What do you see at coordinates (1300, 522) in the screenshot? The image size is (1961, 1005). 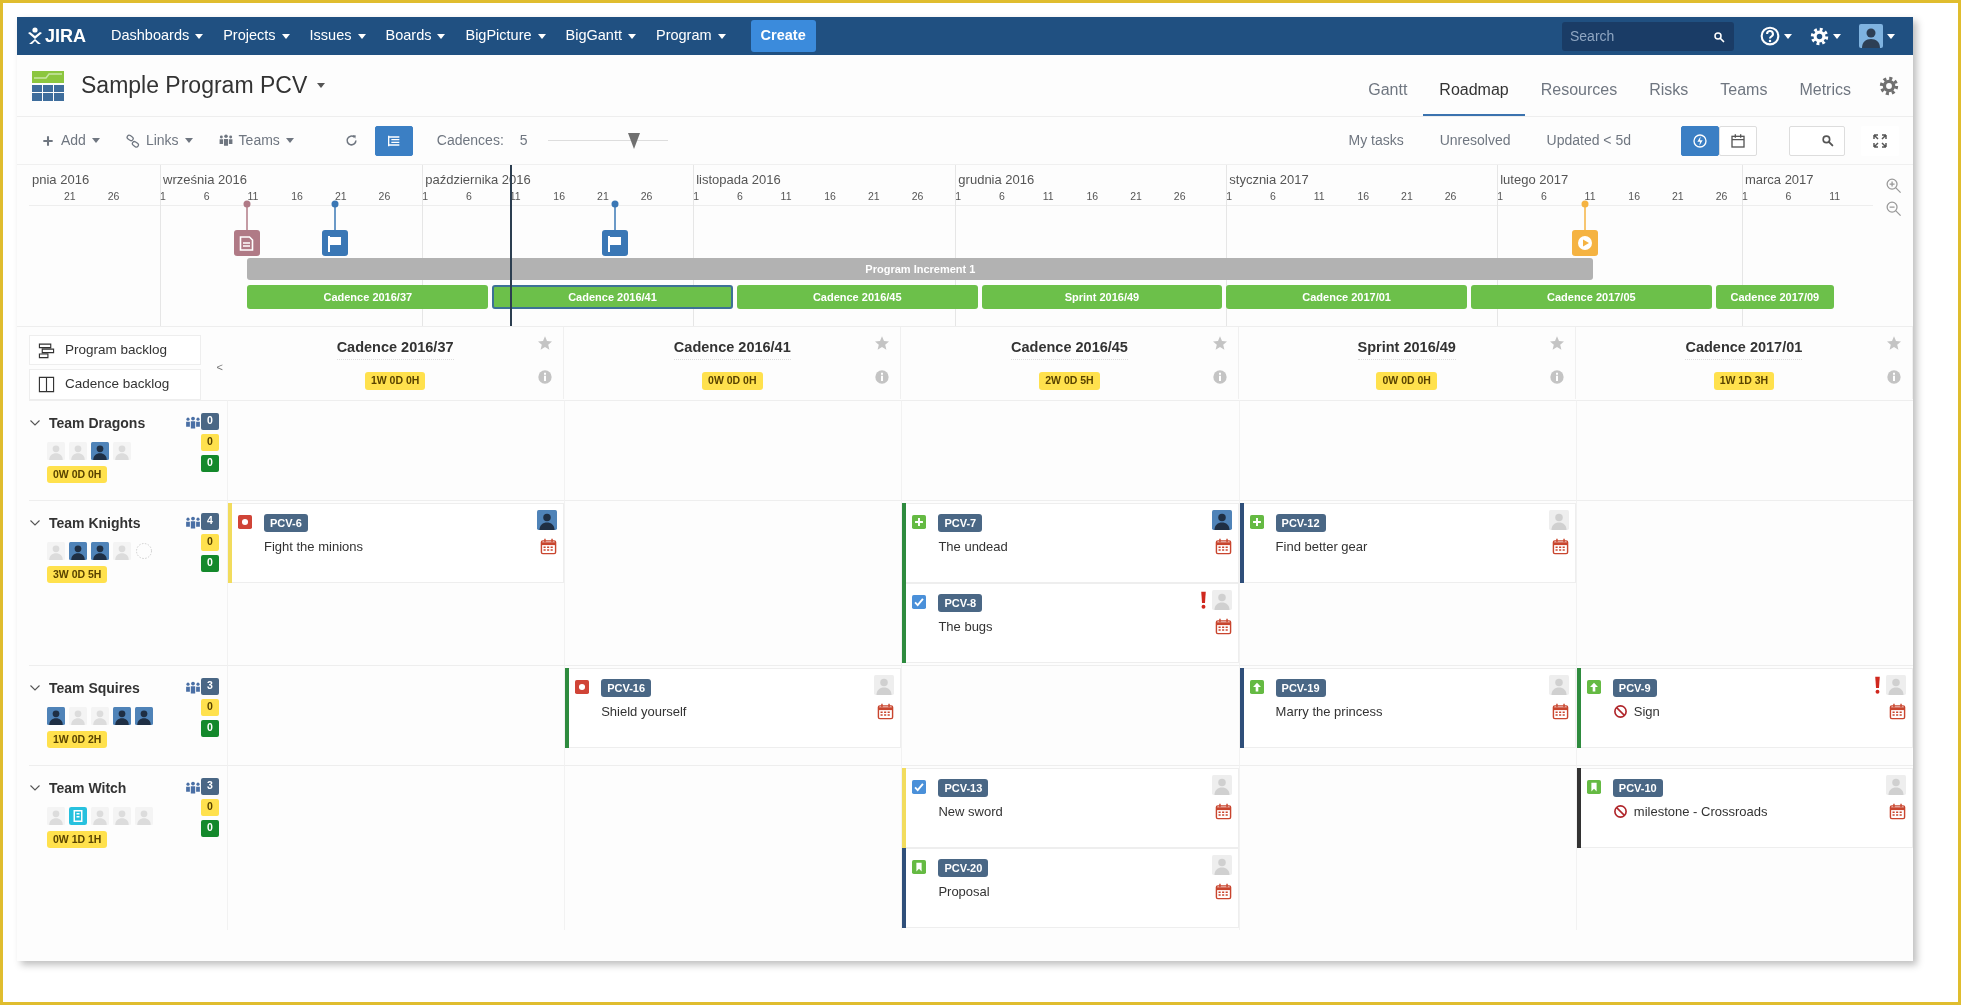 I see `issue-key-badge: PCV-12` at bounding box center [1300, 522].